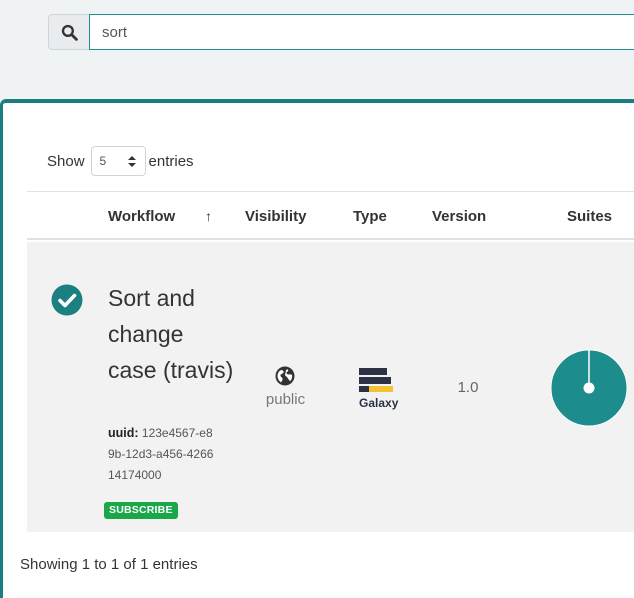 This screenshot has width=634, height=598. Describe the element at coordinates (379, 389) in the screenshot. I see `galaxy-logo: Galaxy` at that location.